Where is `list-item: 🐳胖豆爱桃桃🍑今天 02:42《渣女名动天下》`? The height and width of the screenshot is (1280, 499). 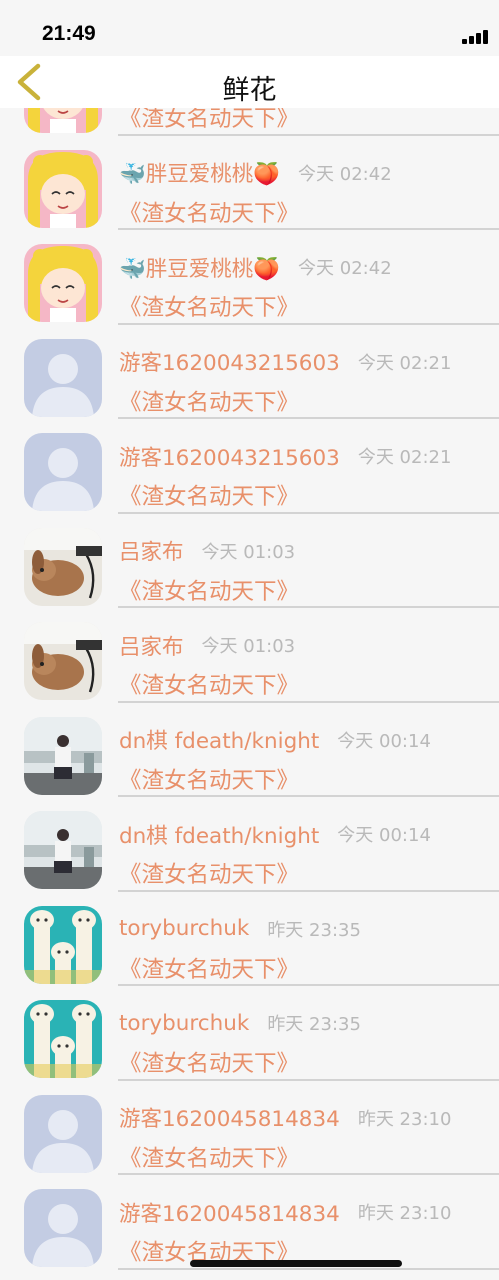 list-item: 🐳胖豆爱桃桃🍑今天 02:42《渣女名动天下》 is located at coordinates (249, 122).